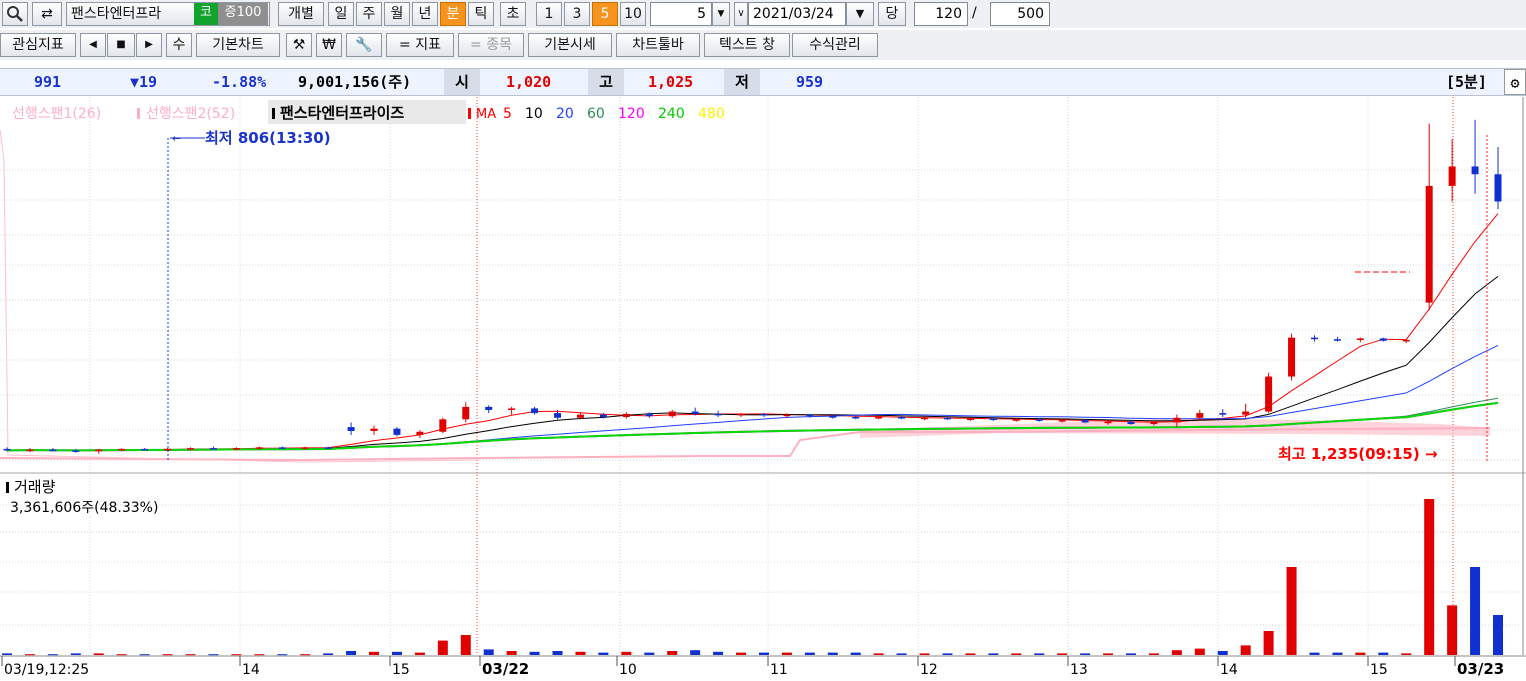 This screenshot has width=1526, height=681. I want to click on open-label: 시, so click(462, 82).